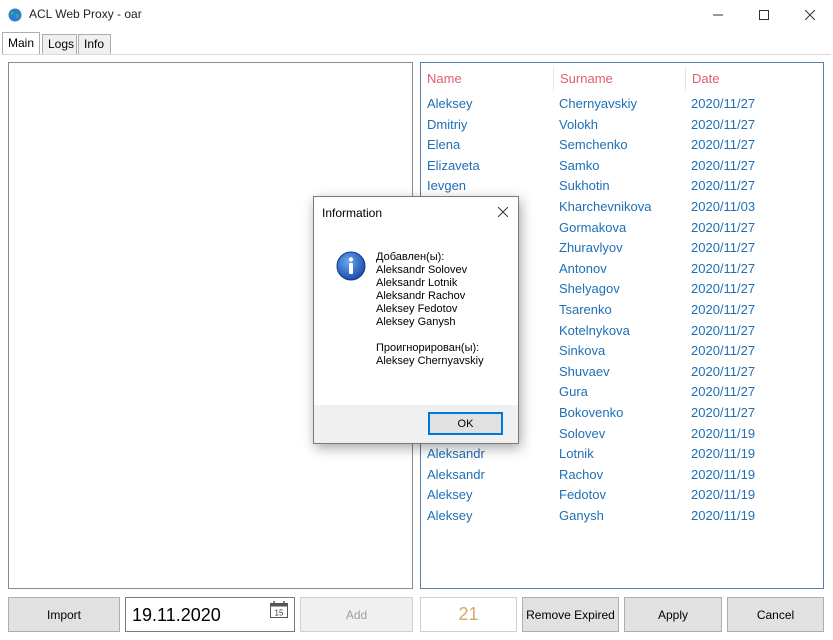  I want to click on date-picker: 19.11.2020 15, so click(210, 614).